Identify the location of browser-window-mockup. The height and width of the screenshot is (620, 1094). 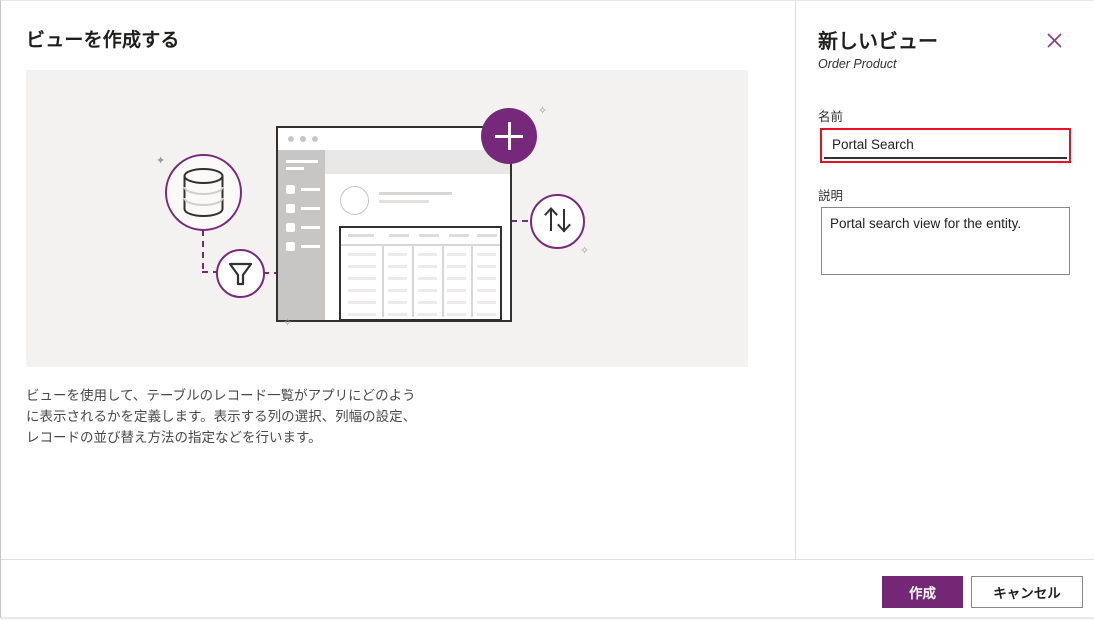
(394, 224).